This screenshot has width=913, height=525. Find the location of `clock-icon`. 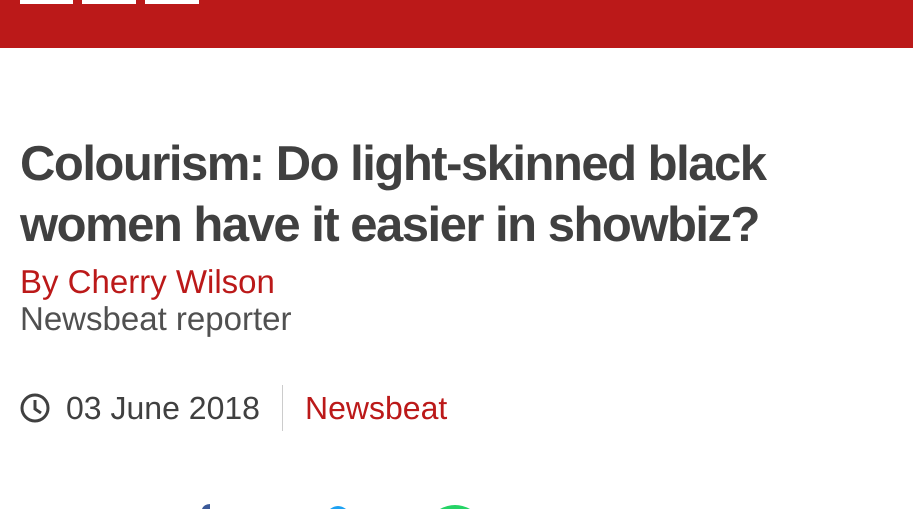

clock-icon is located at coordinates (35, 408).